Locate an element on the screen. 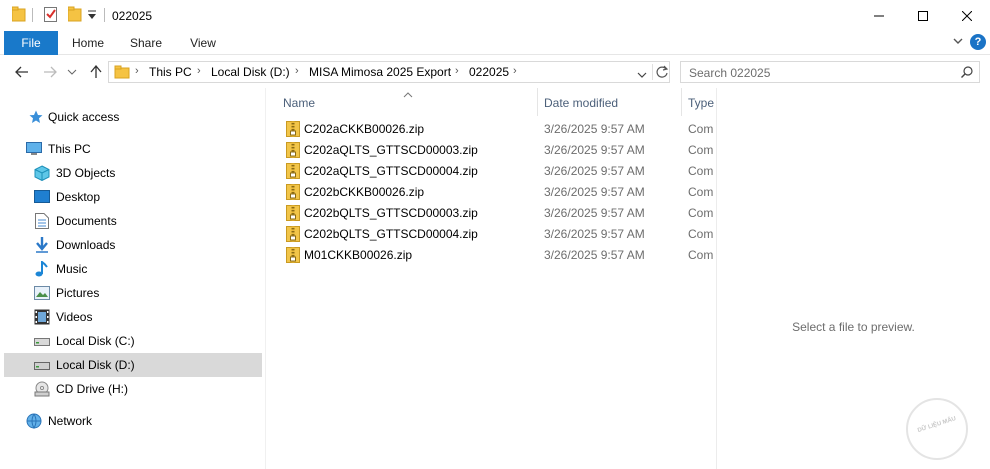 The height and width of the screenshot is (469, 990). close-button is located at coordinates (967, 15).